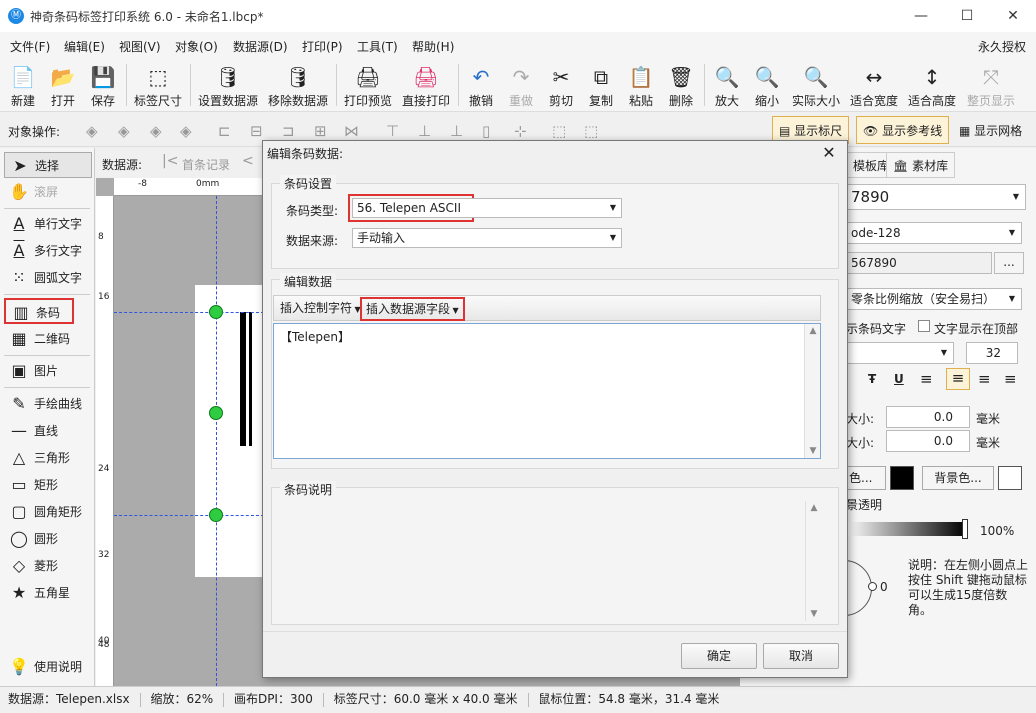 The height and width of the screenshot is (713, 1036). Describe the element at coordinates (170, 161) in the screenshot. I see `first-record-icon: |<` at that location.